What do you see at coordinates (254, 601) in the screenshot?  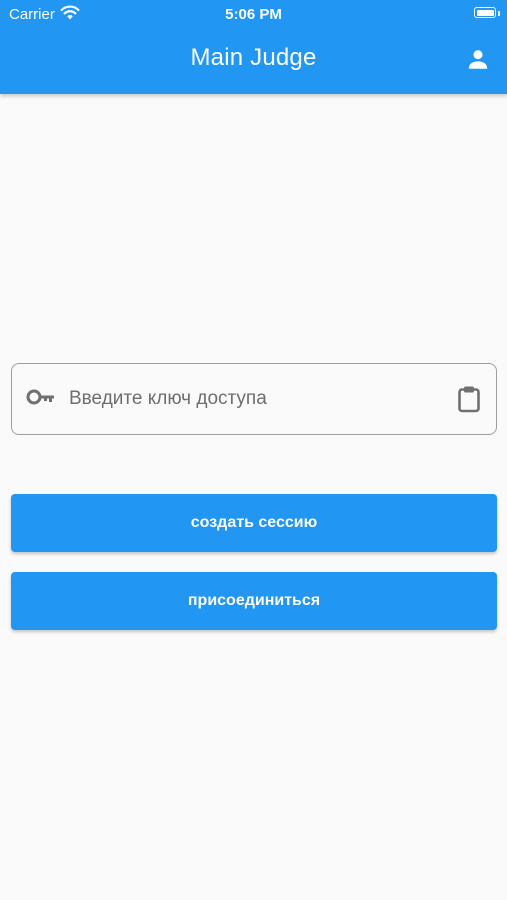 I see `join-button: присоединиться` at bounding box center [254, 601].